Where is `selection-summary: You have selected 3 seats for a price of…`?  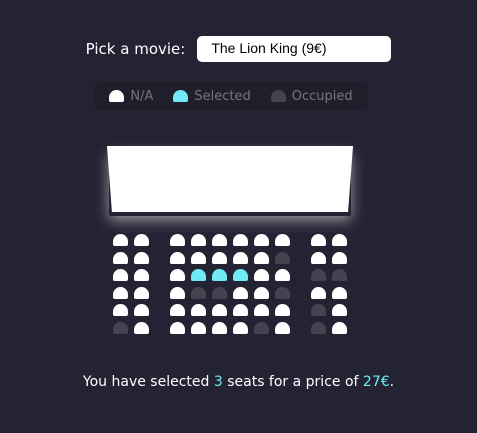 selection-summary: You have selected 3 seats for a price of… is located at coordinates (238, 382).